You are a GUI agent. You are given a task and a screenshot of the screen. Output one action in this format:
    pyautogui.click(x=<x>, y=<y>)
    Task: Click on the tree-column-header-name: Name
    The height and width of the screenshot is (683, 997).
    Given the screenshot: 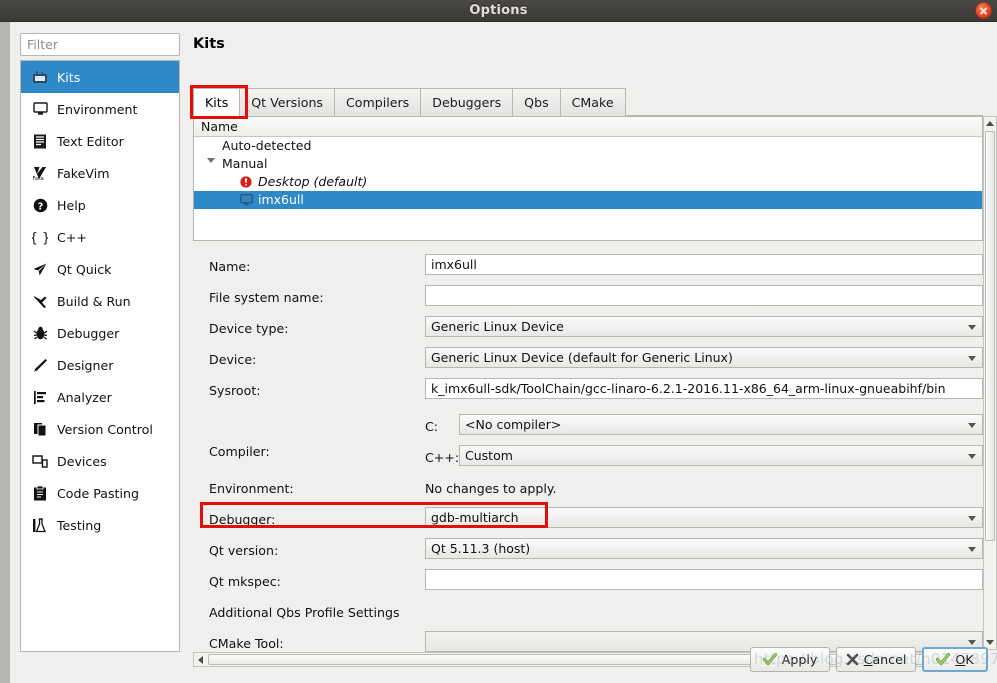 What is the action you would take?
    pyautogui.click(x=588, y=127)
    